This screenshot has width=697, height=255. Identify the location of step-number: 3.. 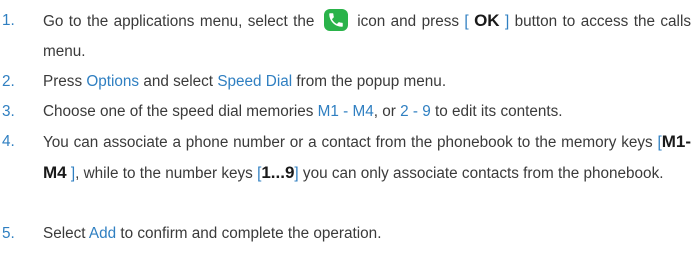
(8, 111).